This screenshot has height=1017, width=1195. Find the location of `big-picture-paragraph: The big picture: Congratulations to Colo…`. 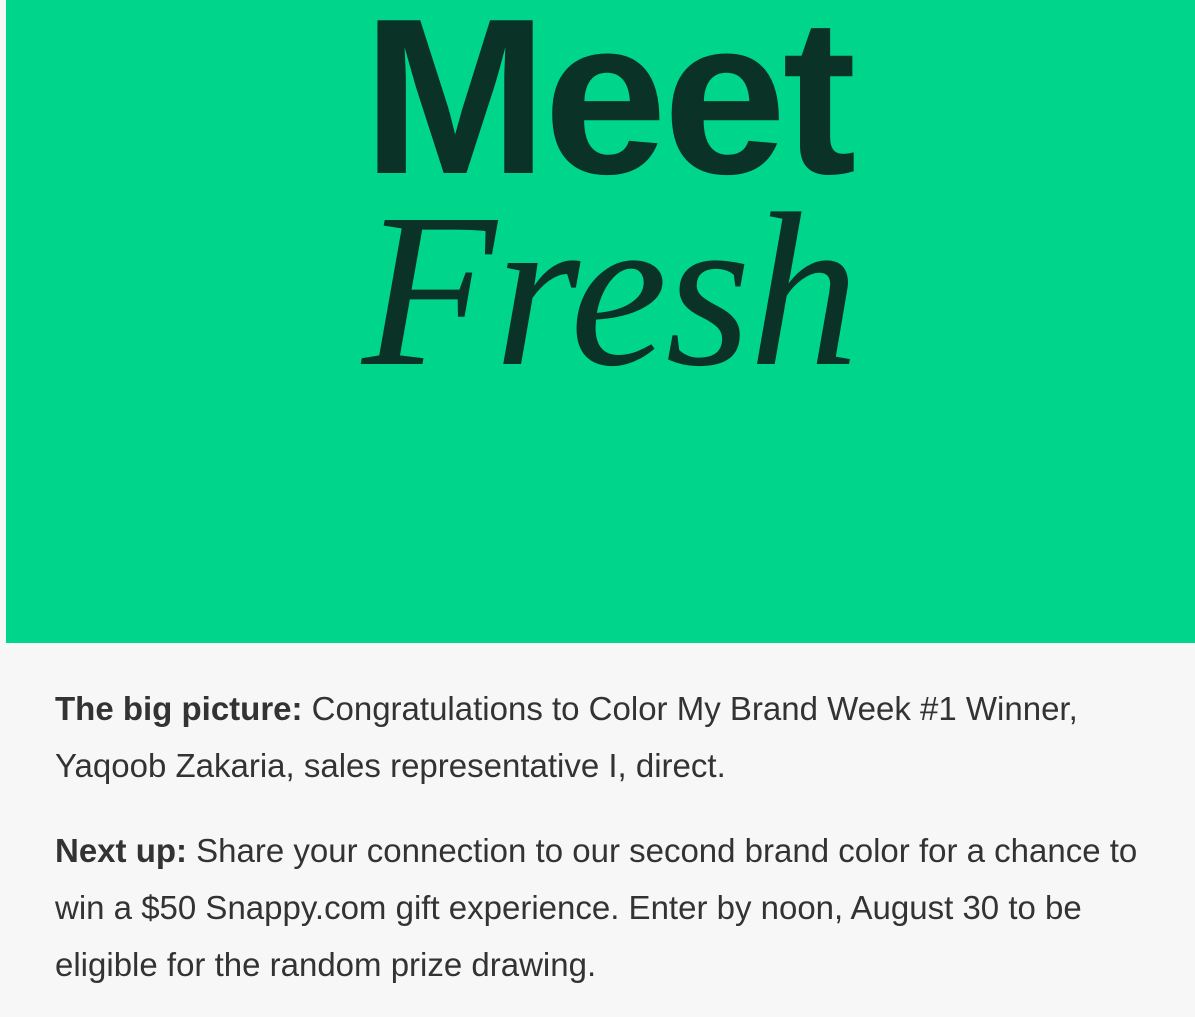

big-picture-paragraph: The big picture: Congratulations to Colo… is located at coordinates (610, 737).